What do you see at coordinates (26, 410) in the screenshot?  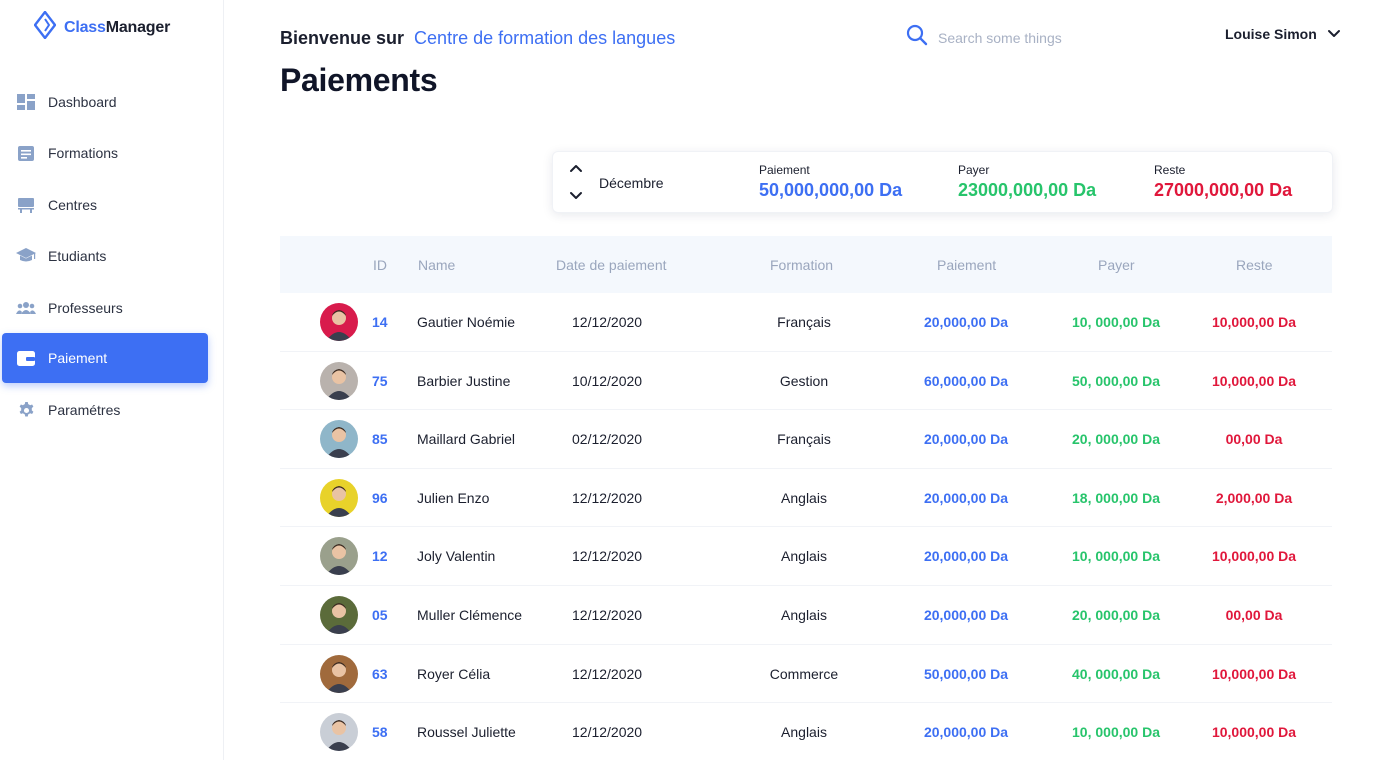 I see `gear-icon` at bounding box center [26, 410].